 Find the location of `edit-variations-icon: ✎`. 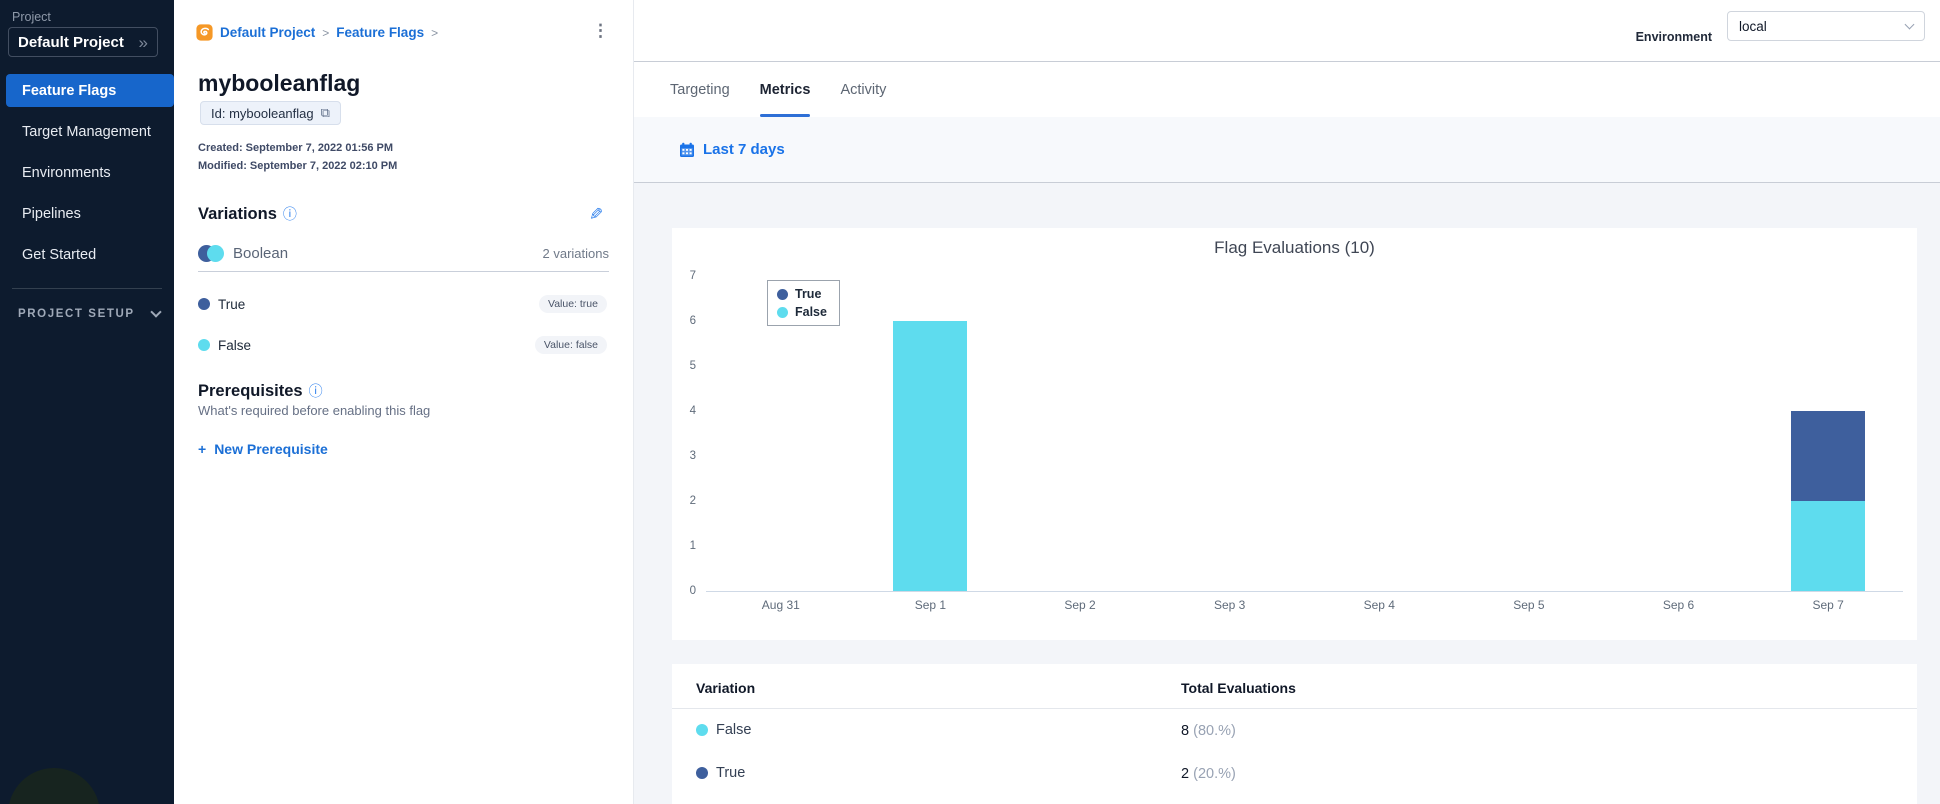

edit-variations-icon: ✎ is located at coordinates (596, 215).